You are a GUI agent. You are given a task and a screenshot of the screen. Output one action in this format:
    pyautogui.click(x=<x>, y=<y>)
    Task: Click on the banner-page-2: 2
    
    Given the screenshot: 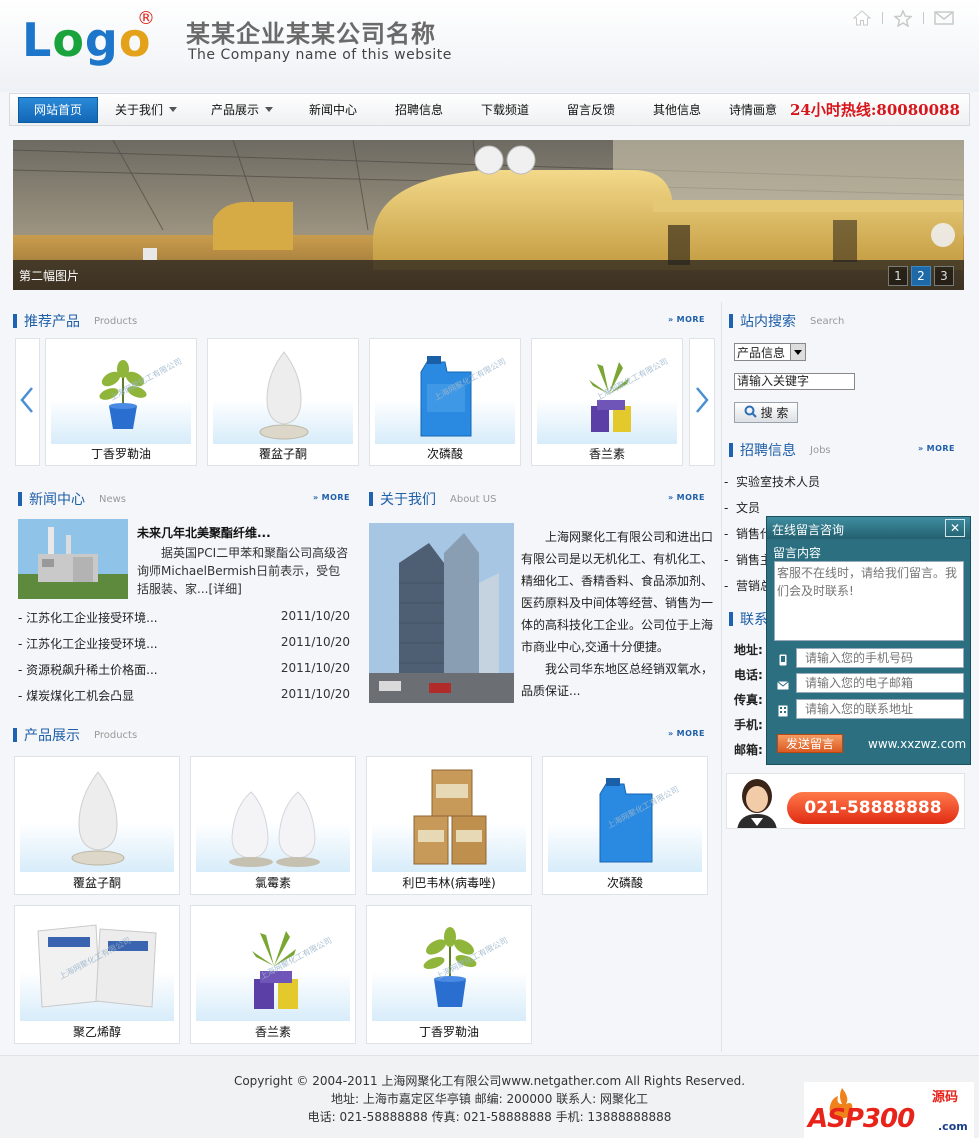 What is the action you would take?
    pyautogui.click(x=921, y=276)
    